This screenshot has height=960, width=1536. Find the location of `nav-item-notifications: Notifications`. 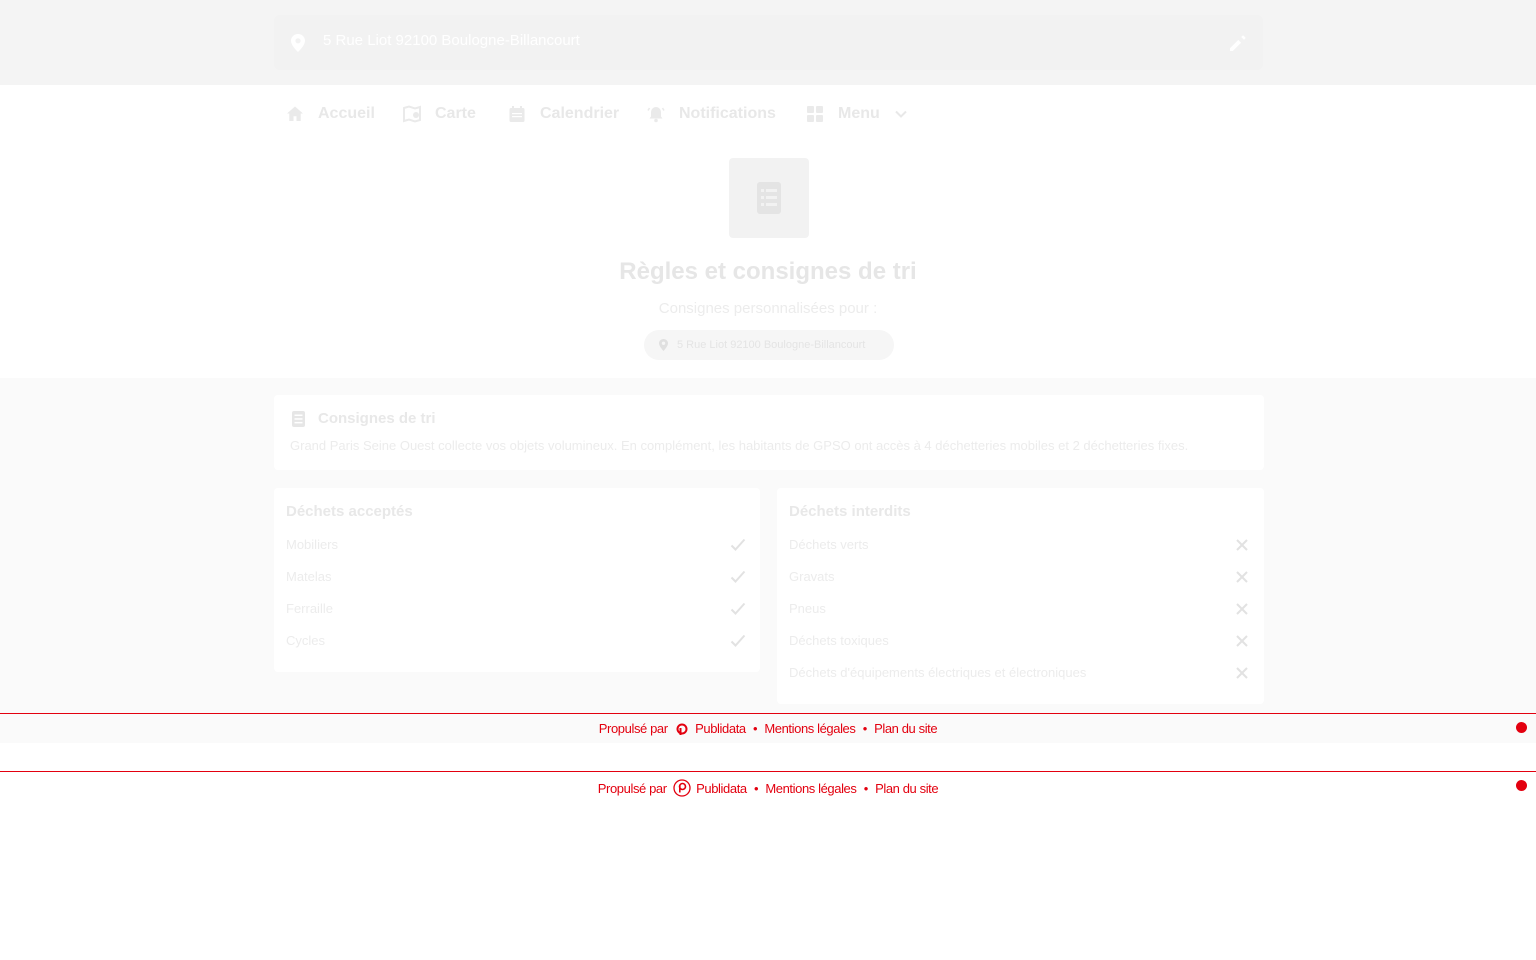

nav-item-notifications: Notifications is located at coordinates (711, 114).